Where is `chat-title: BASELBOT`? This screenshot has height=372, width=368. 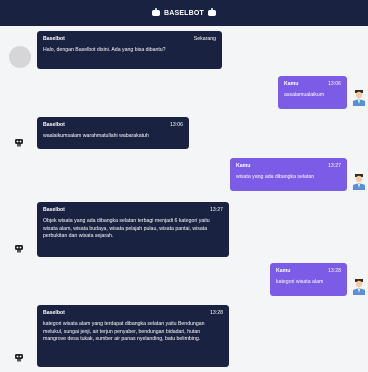
chat-title: BASELBOT is located at coordinates (184, 13).